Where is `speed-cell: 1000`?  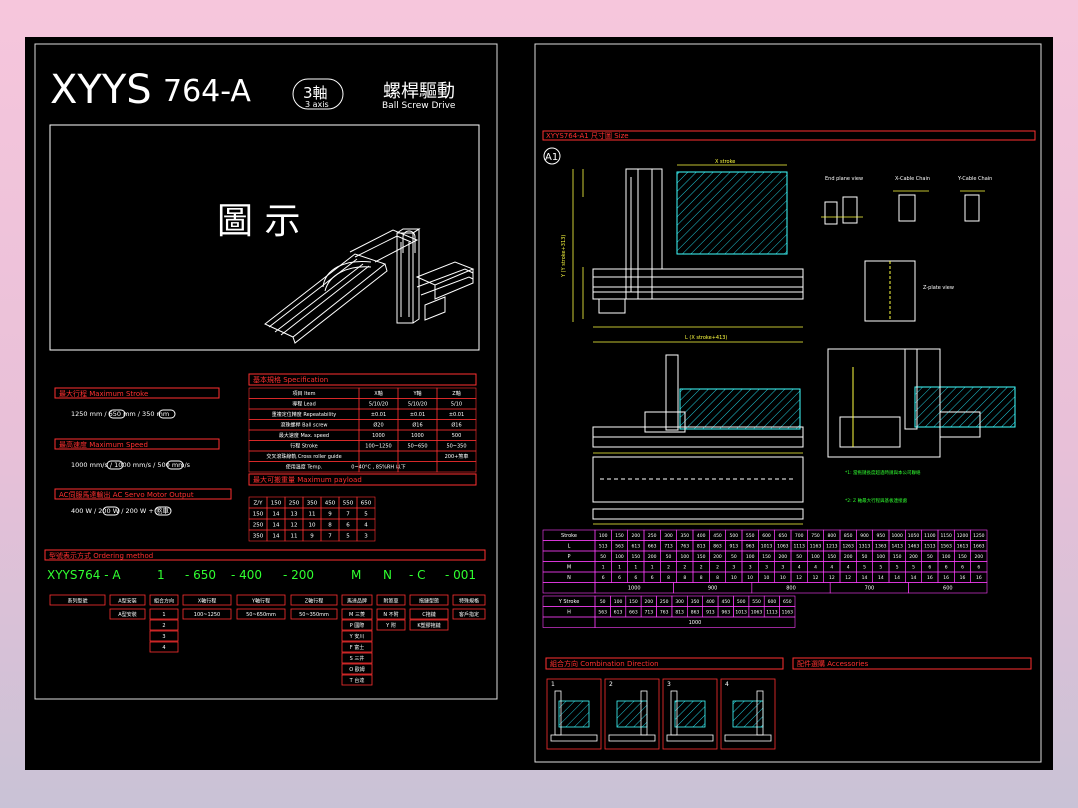
speed-cell: 1000 is located at coordinates (634, 589).